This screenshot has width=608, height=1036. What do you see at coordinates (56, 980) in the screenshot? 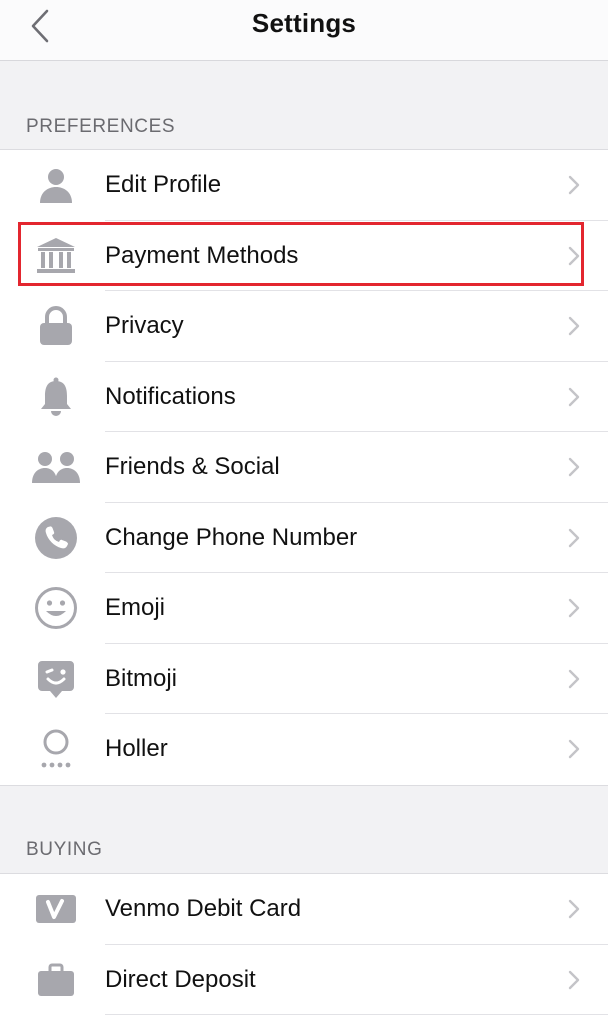
I see `briefcase-icon` at bounding box center [56, 980].